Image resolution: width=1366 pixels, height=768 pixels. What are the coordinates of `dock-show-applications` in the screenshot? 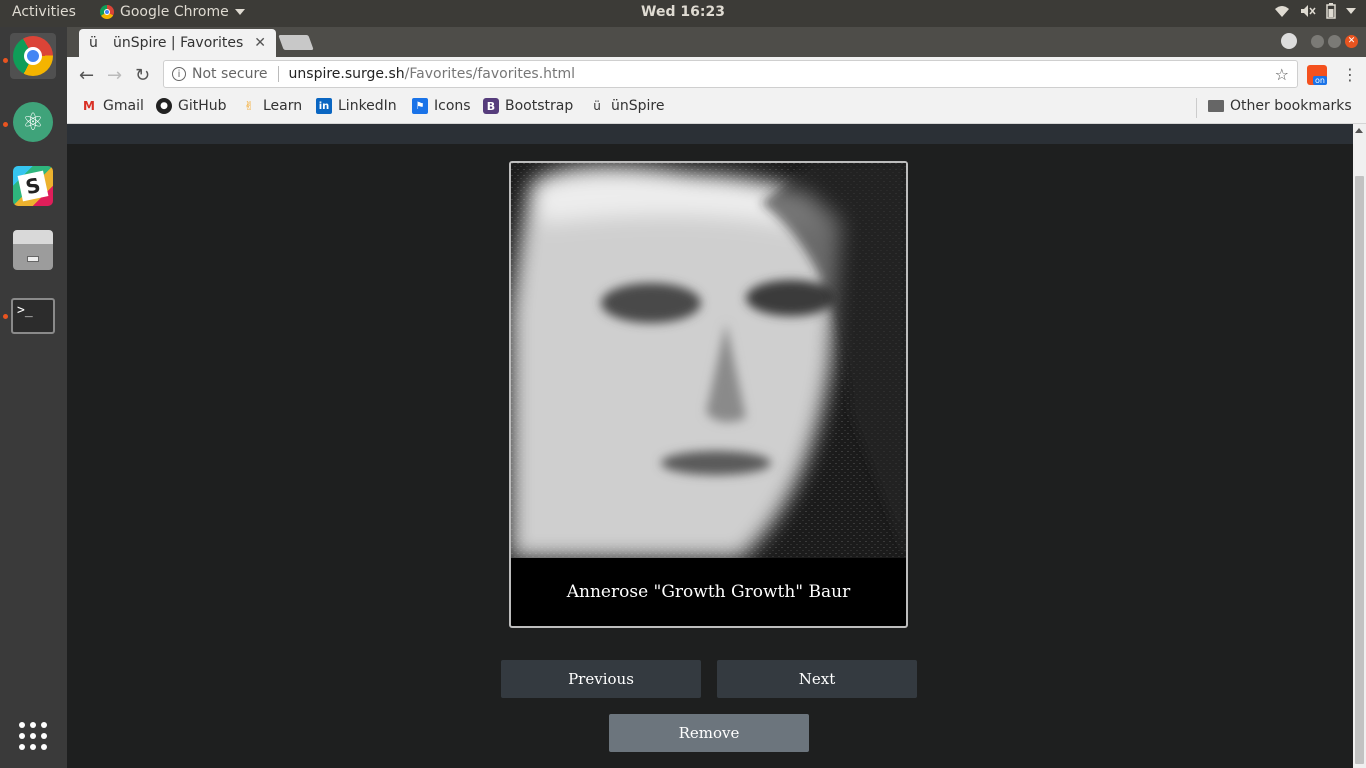 It's located at (33, 736).